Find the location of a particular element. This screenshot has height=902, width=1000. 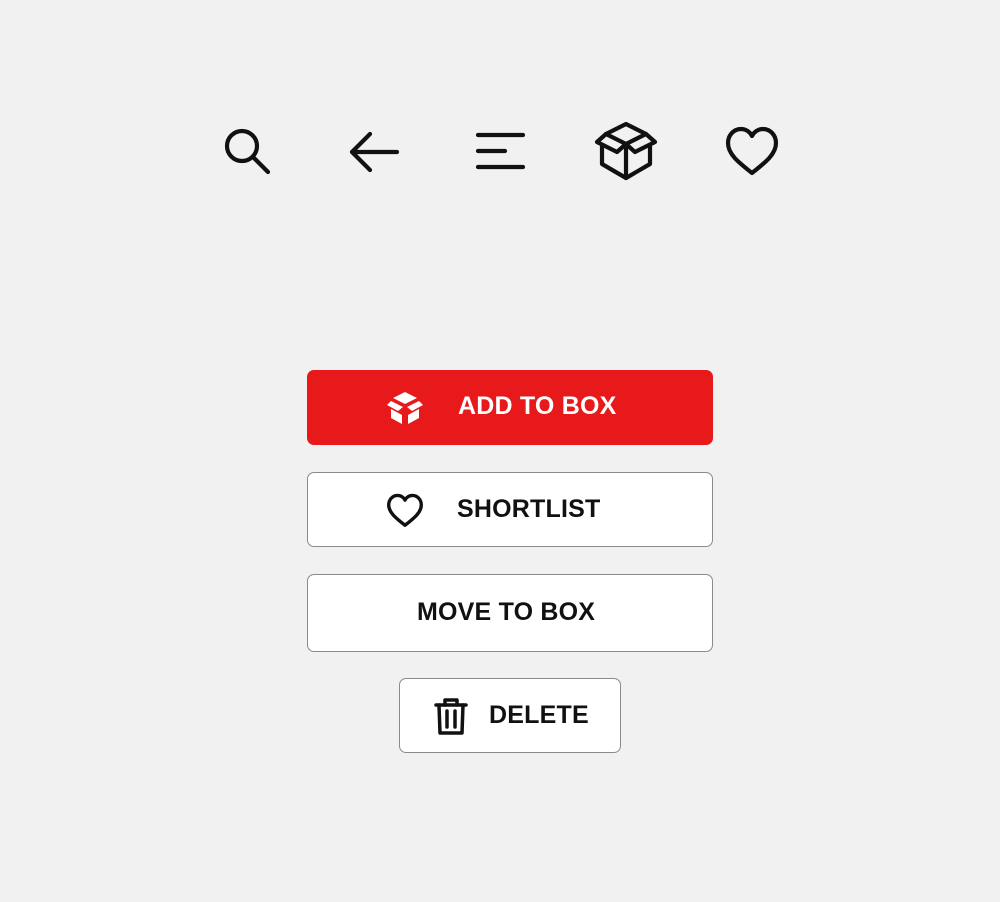

move-to-box-label: MOVE TO BOX is located at coordinates (506, 612).